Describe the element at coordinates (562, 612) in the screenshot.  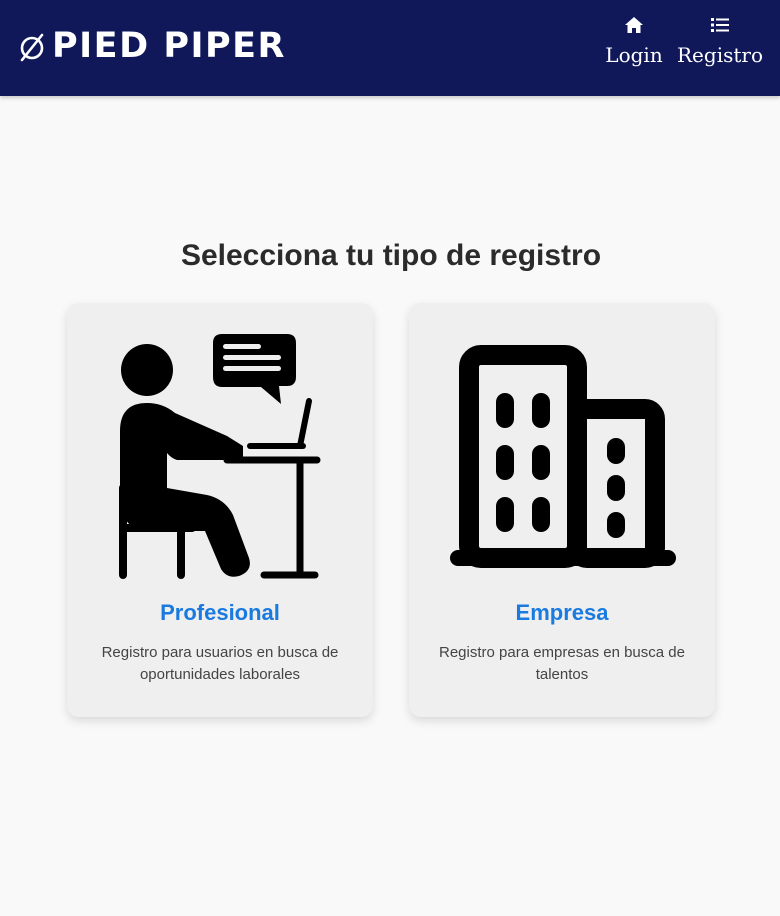
I see `card-empresa-title: Empresa` at that location.